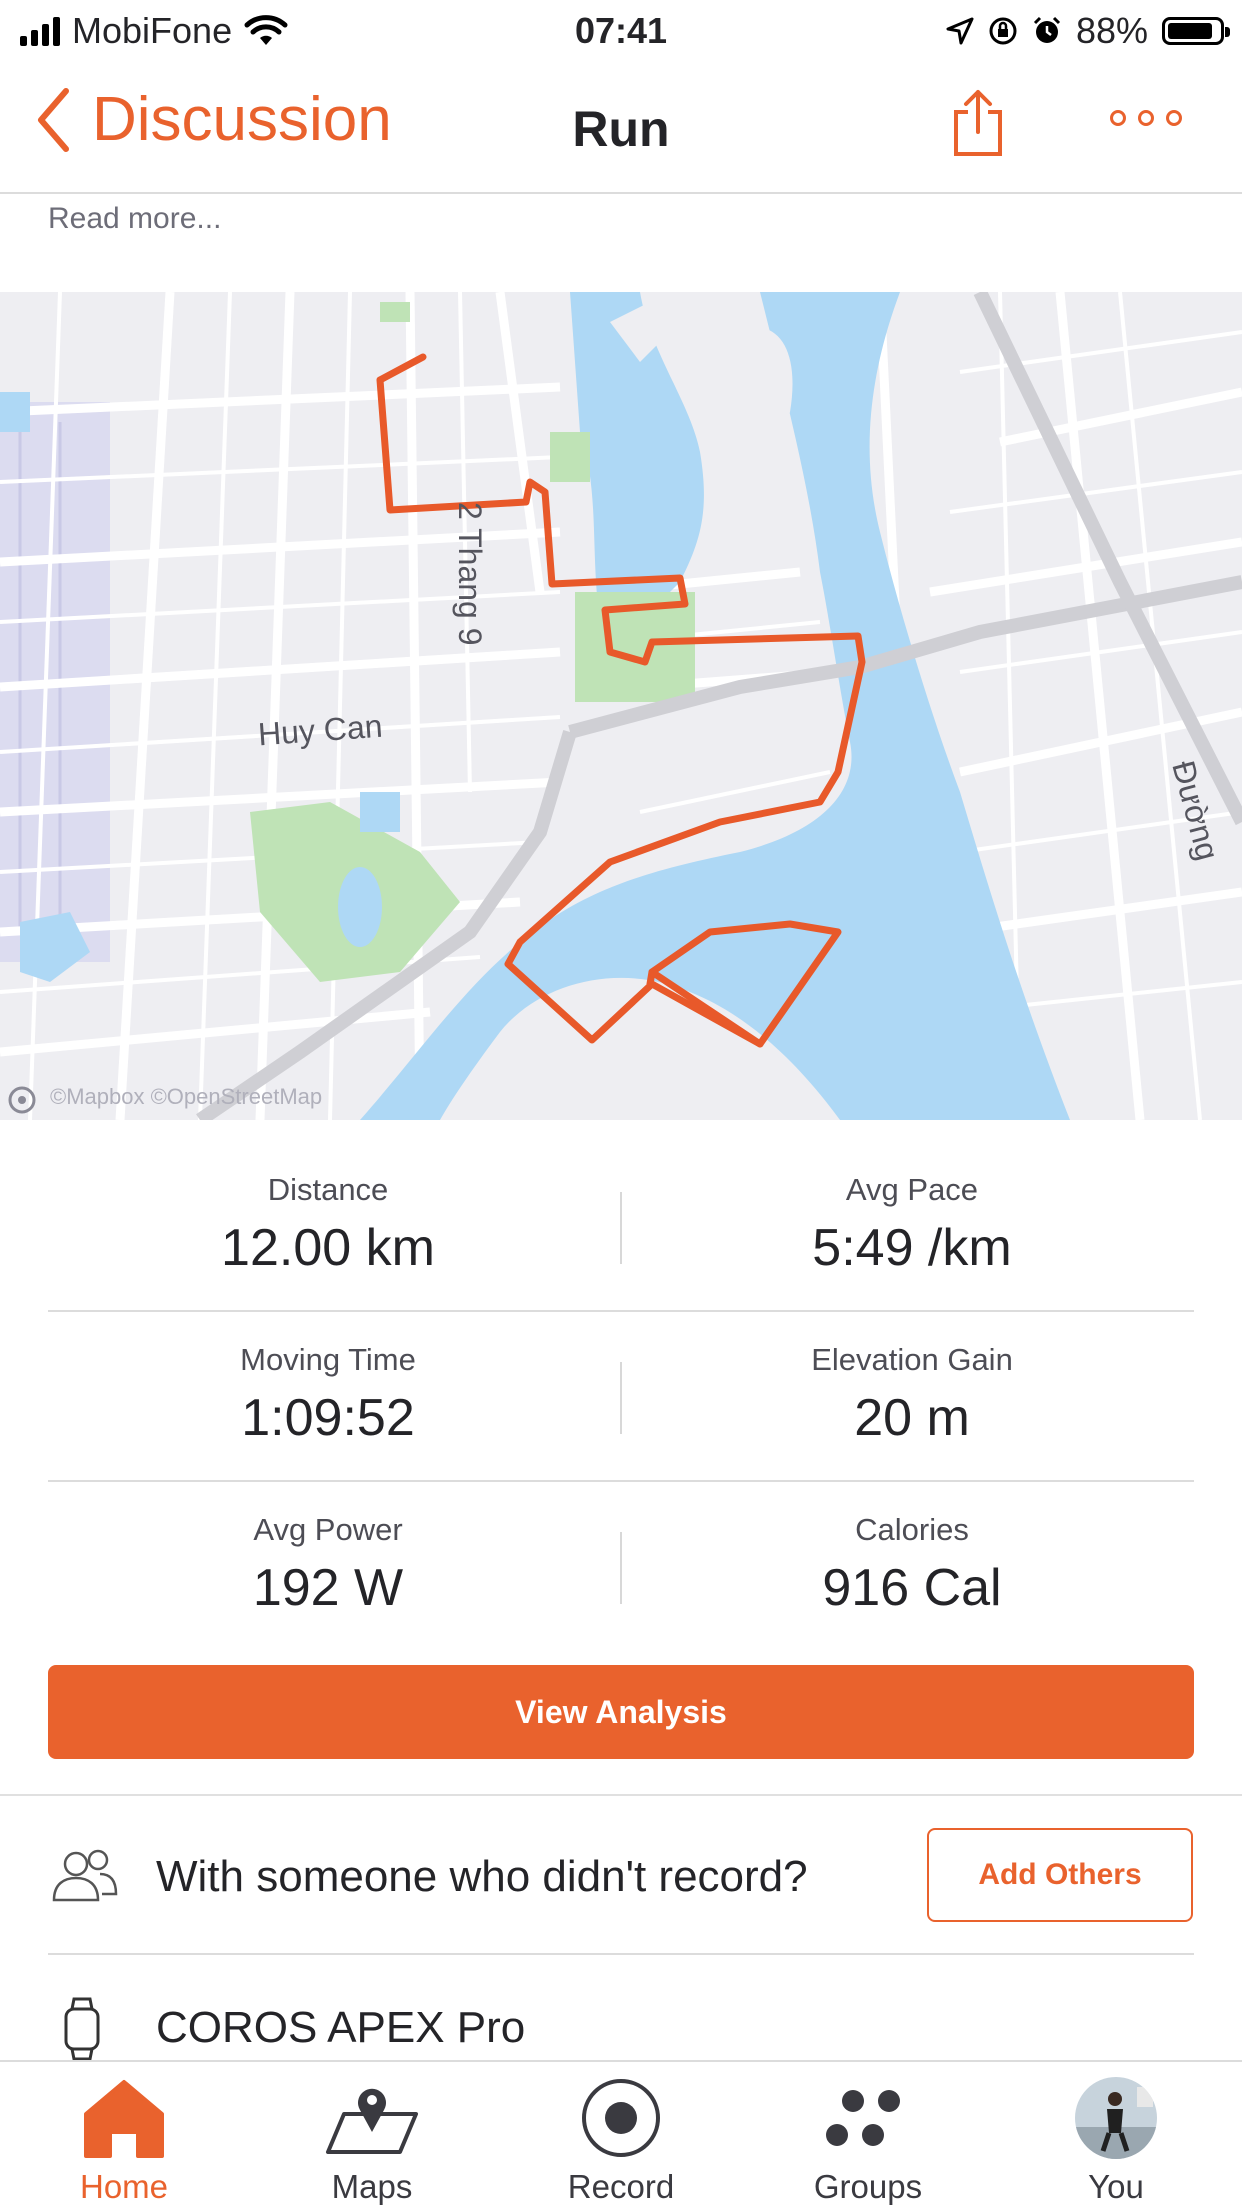 The height and width of the screenshot is (2210, 1242). I want to click on stat-avg-power: Avg Power 192 W, so click(328, 1565).